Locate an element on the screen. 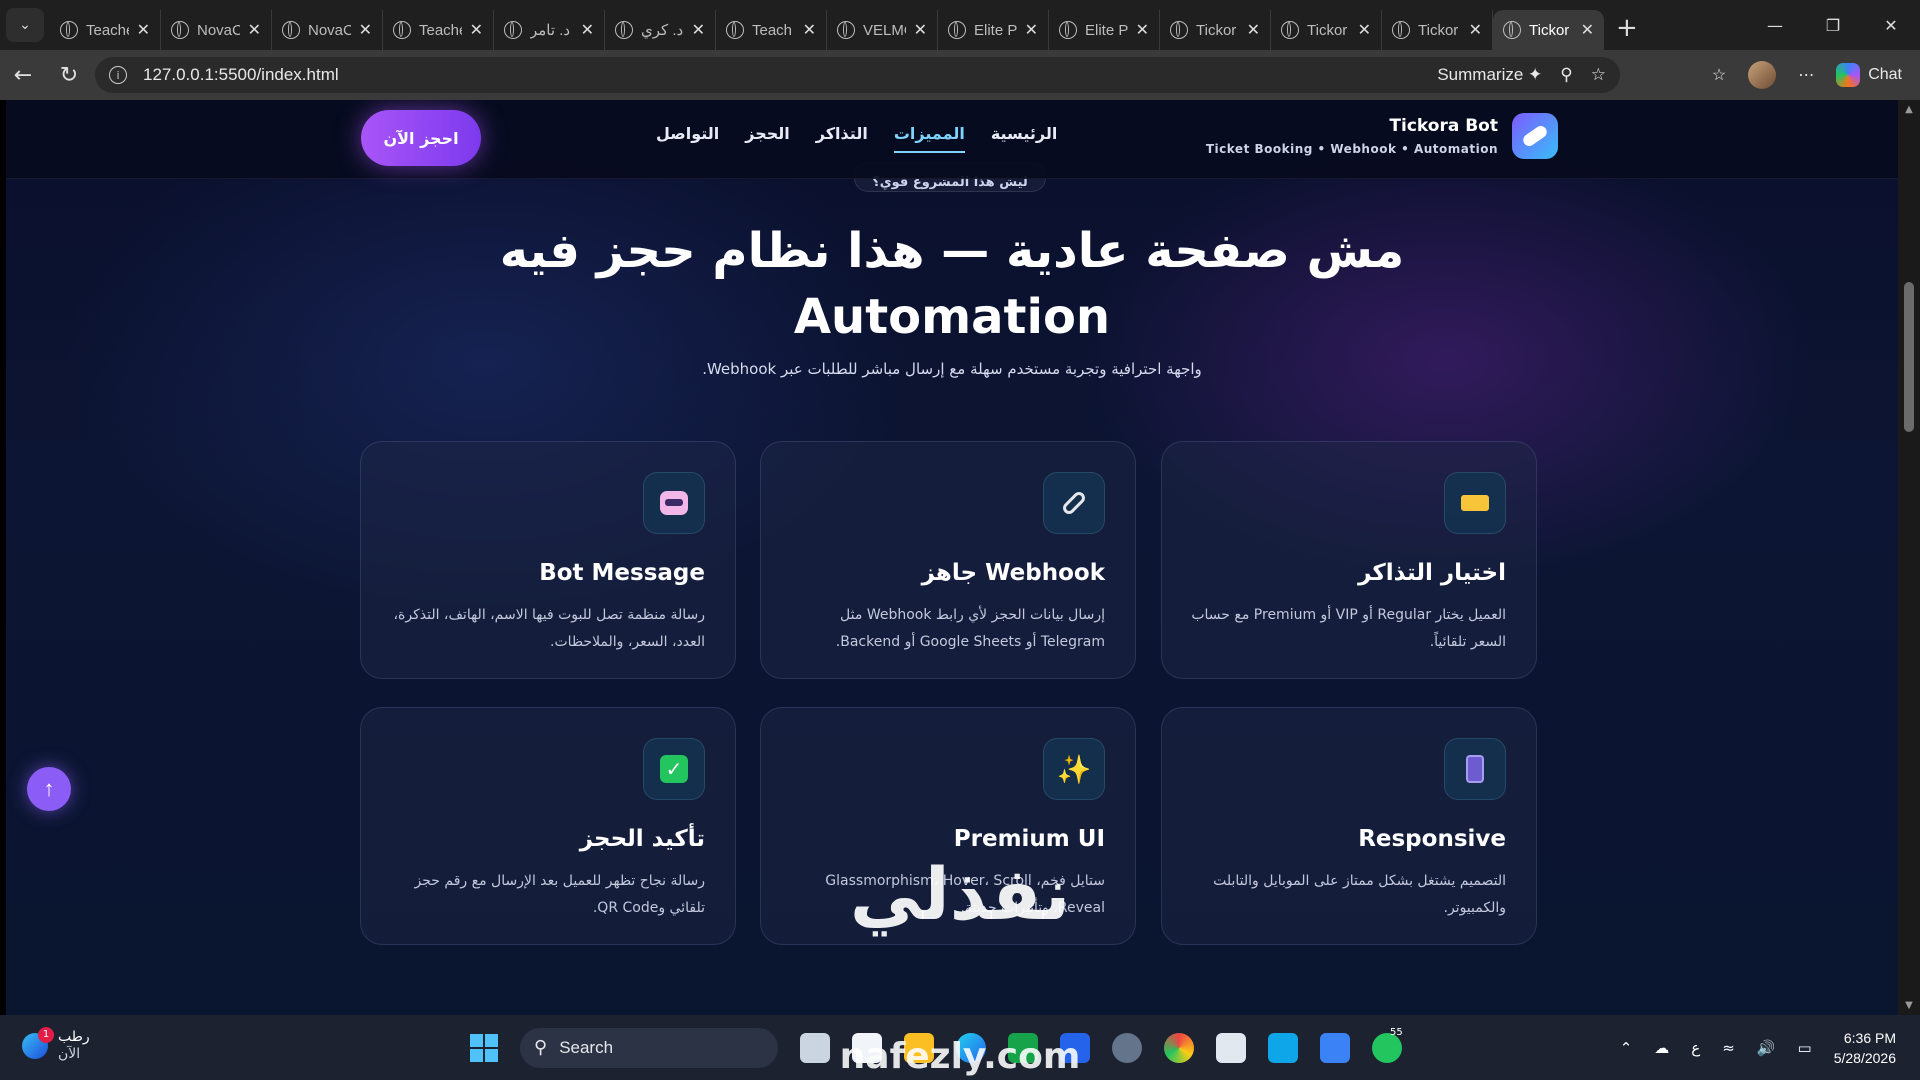 The image size is (1920, 1080). tab-label: د. تامر is located at coordinates (550, 30).